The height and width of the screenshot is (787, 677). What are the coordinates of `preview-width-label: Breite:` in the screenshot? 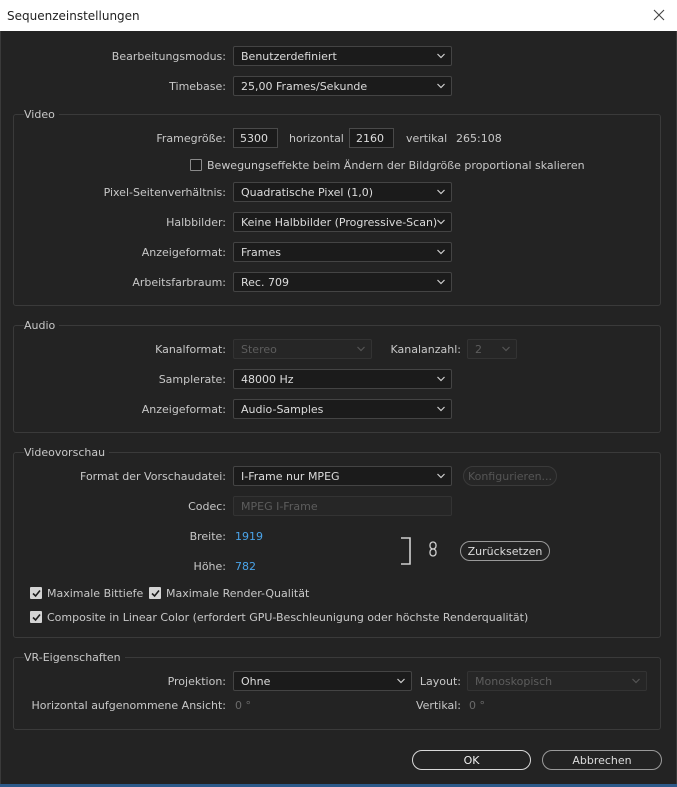 It's located at (207, 536).